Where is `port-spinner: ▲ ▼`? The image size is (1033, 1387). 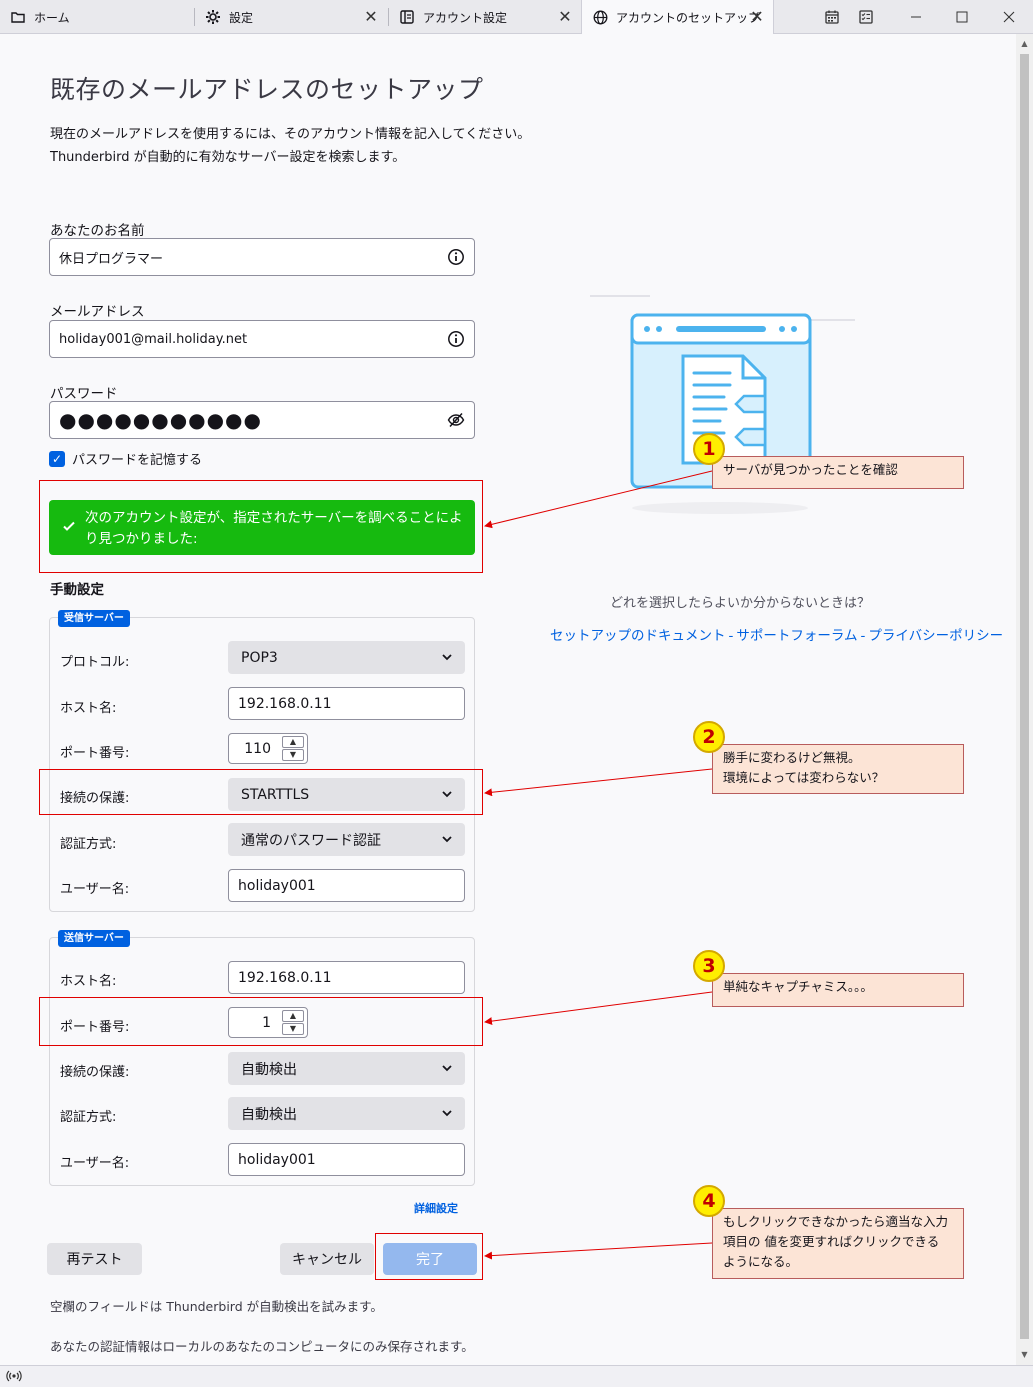 port-spinner: ▲ ▼ is located at coordinates (293, 748).